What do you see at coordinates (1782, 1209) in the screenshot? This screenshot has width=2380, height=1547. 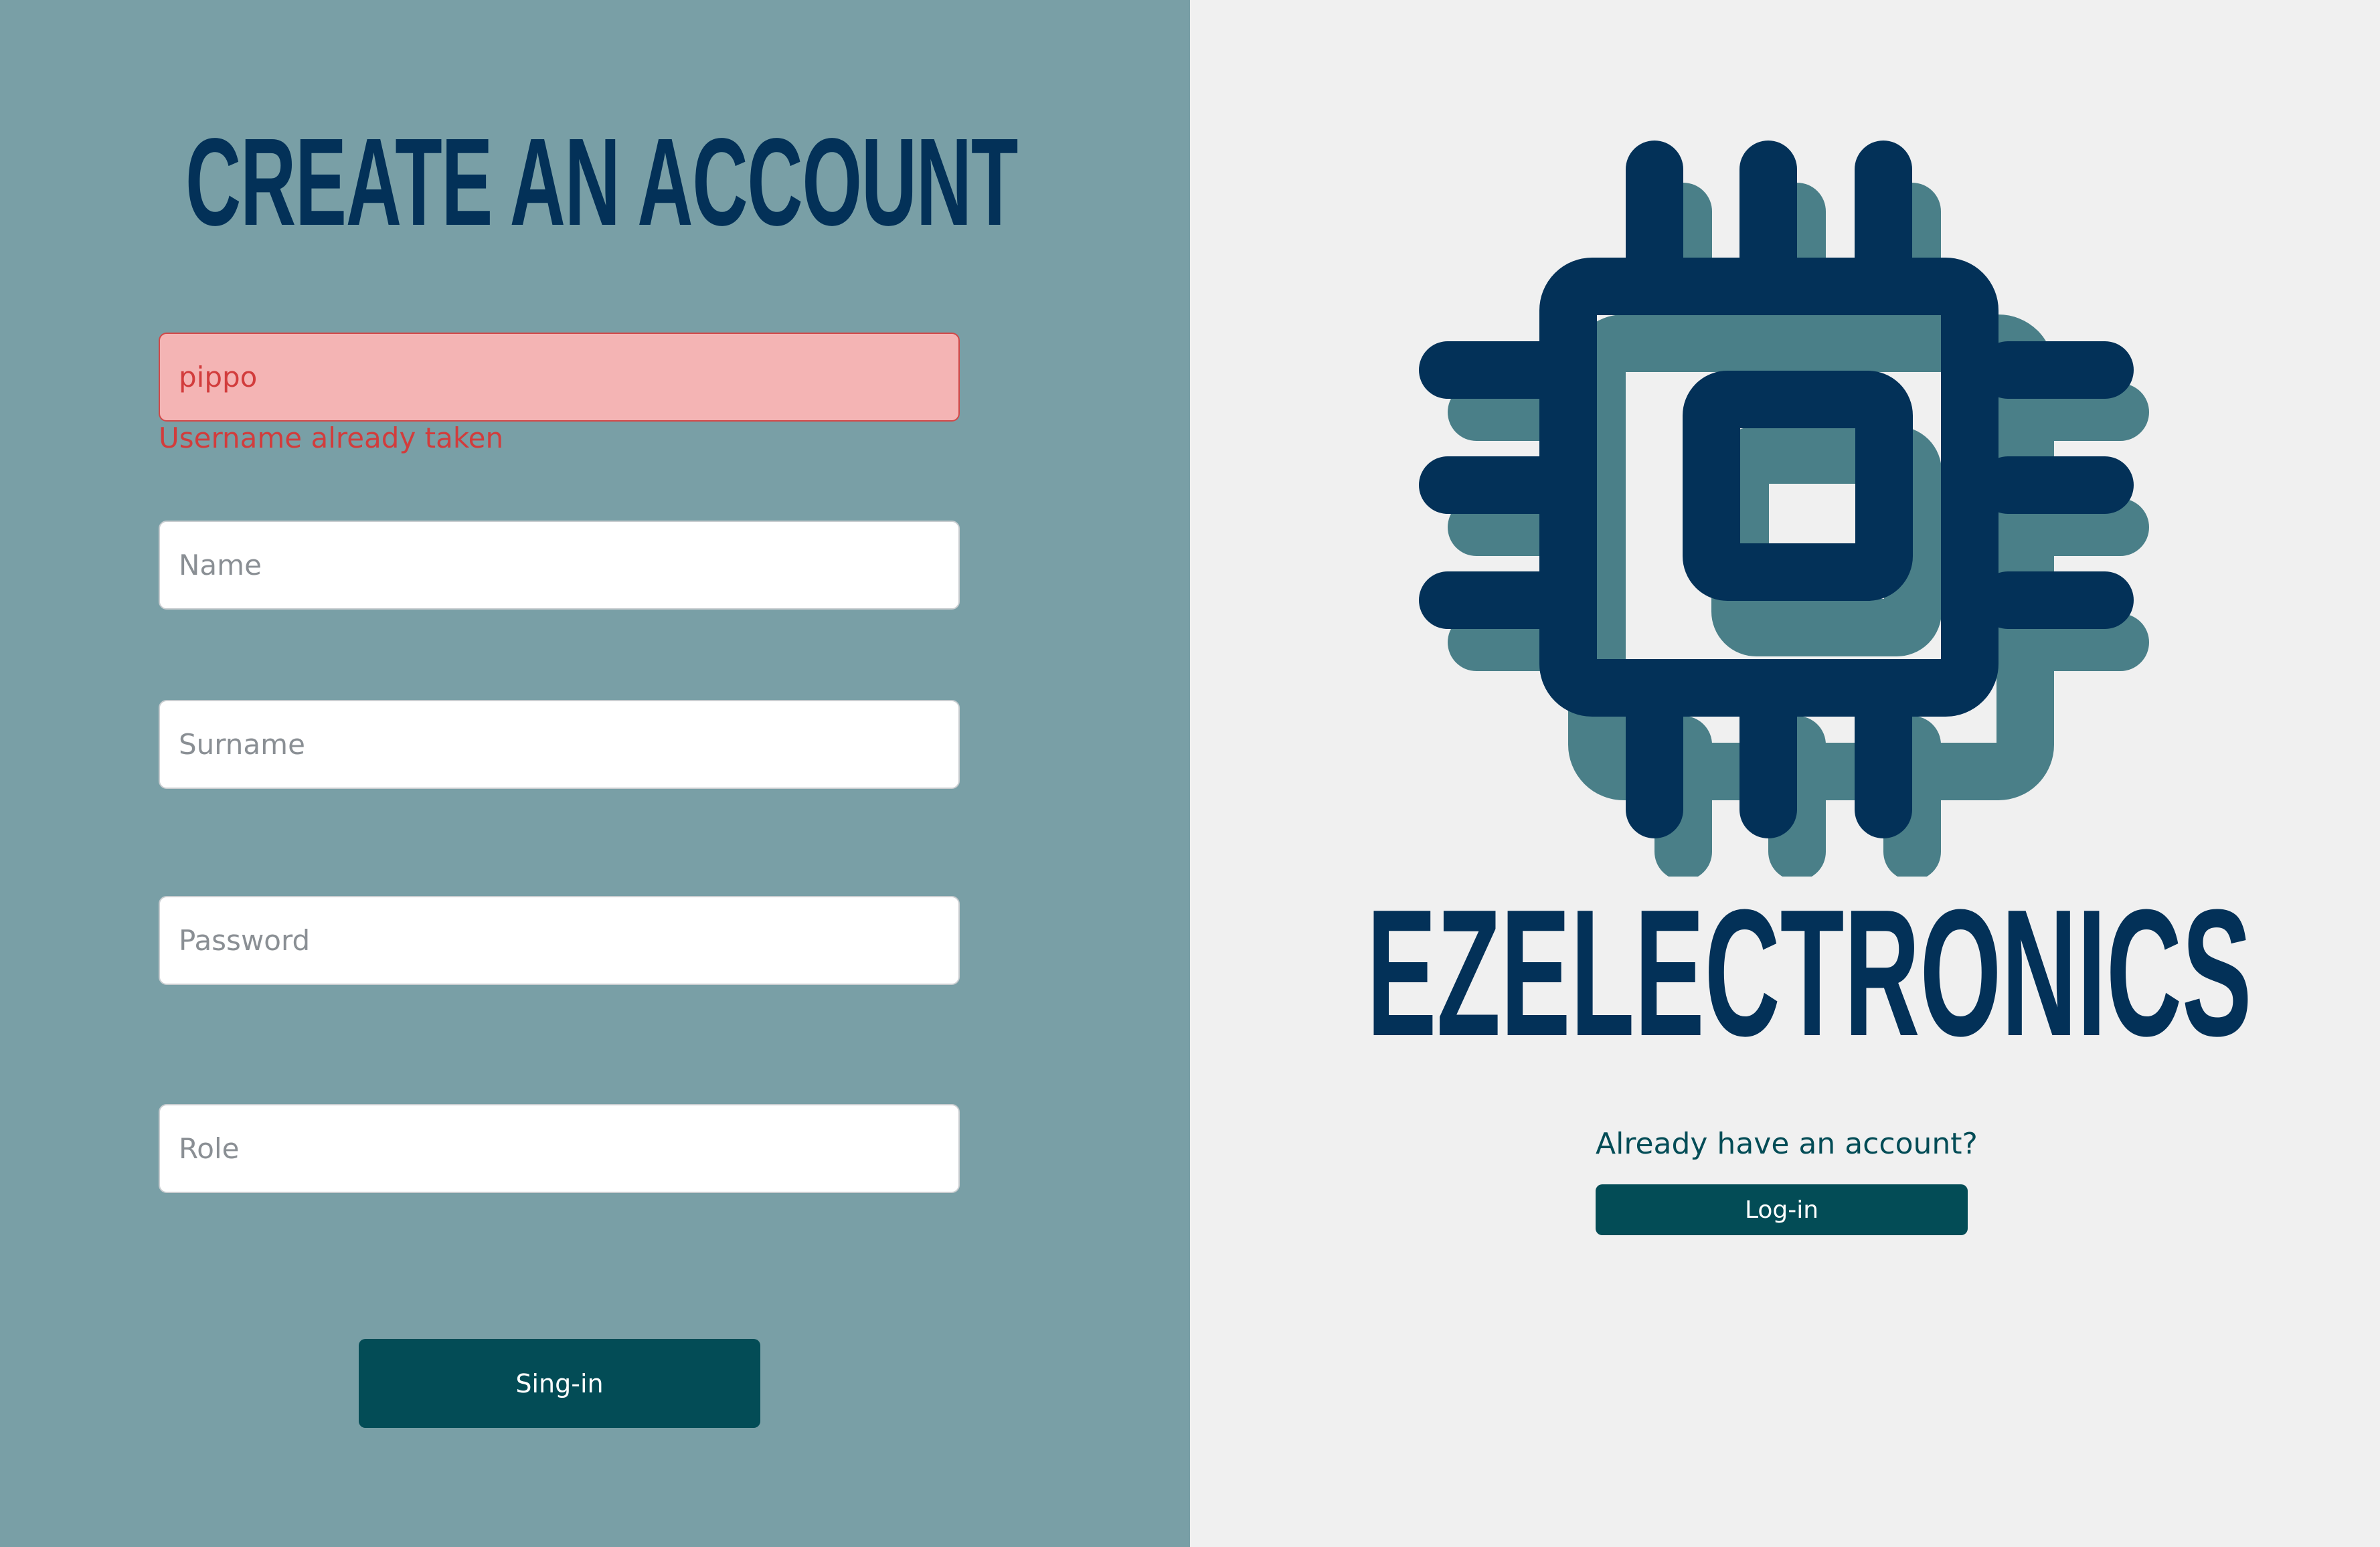 I see `login-button: Log-in` at bounding box center [1782, 1209].